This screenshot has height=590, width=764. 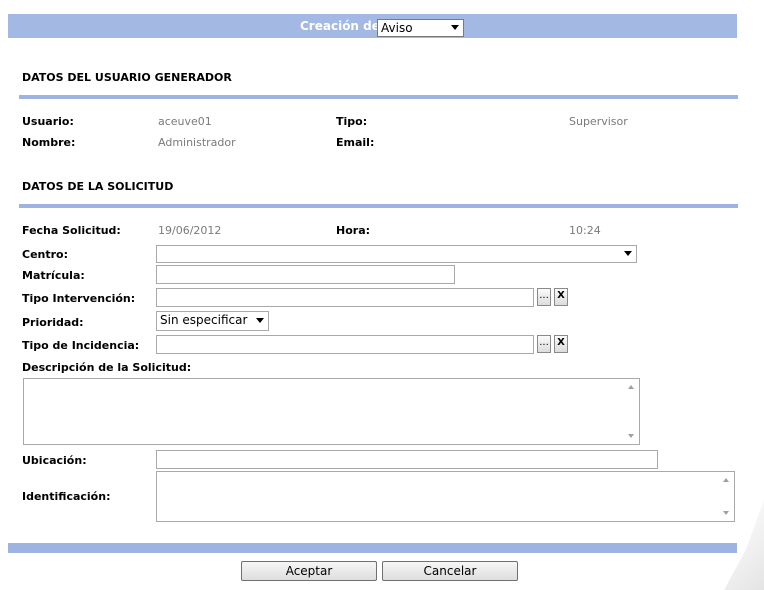 I want to click on type-select: Aviso, so click(x=420, y=28).